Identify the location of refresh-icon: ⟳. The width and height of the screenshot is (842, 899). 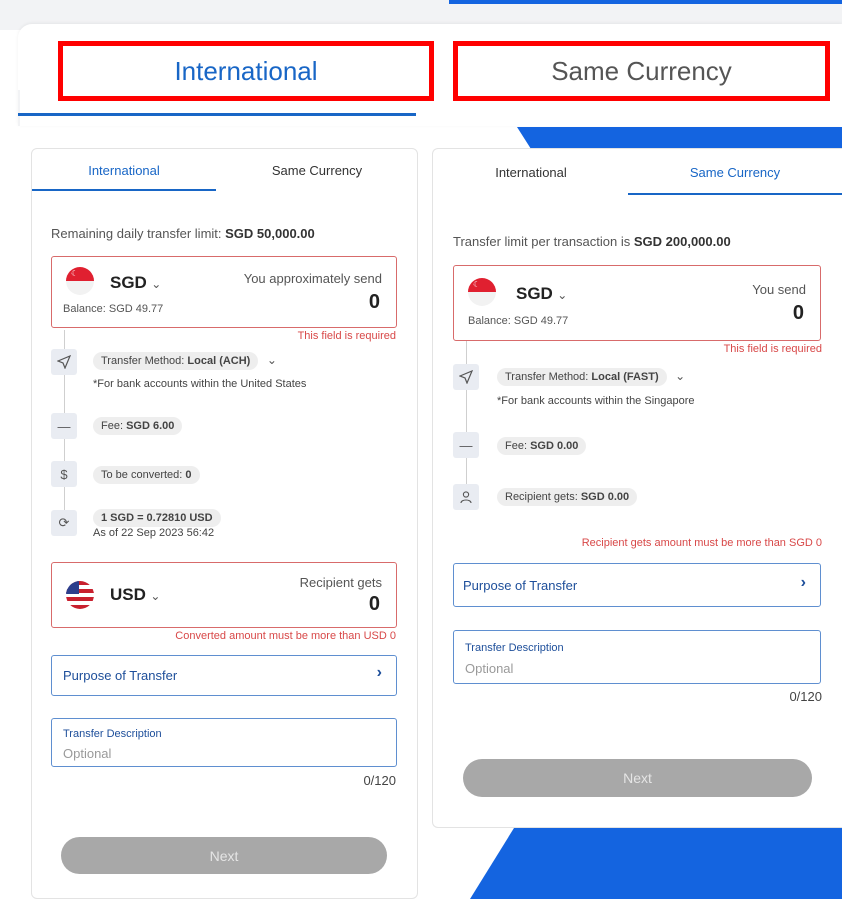
(64, 523).